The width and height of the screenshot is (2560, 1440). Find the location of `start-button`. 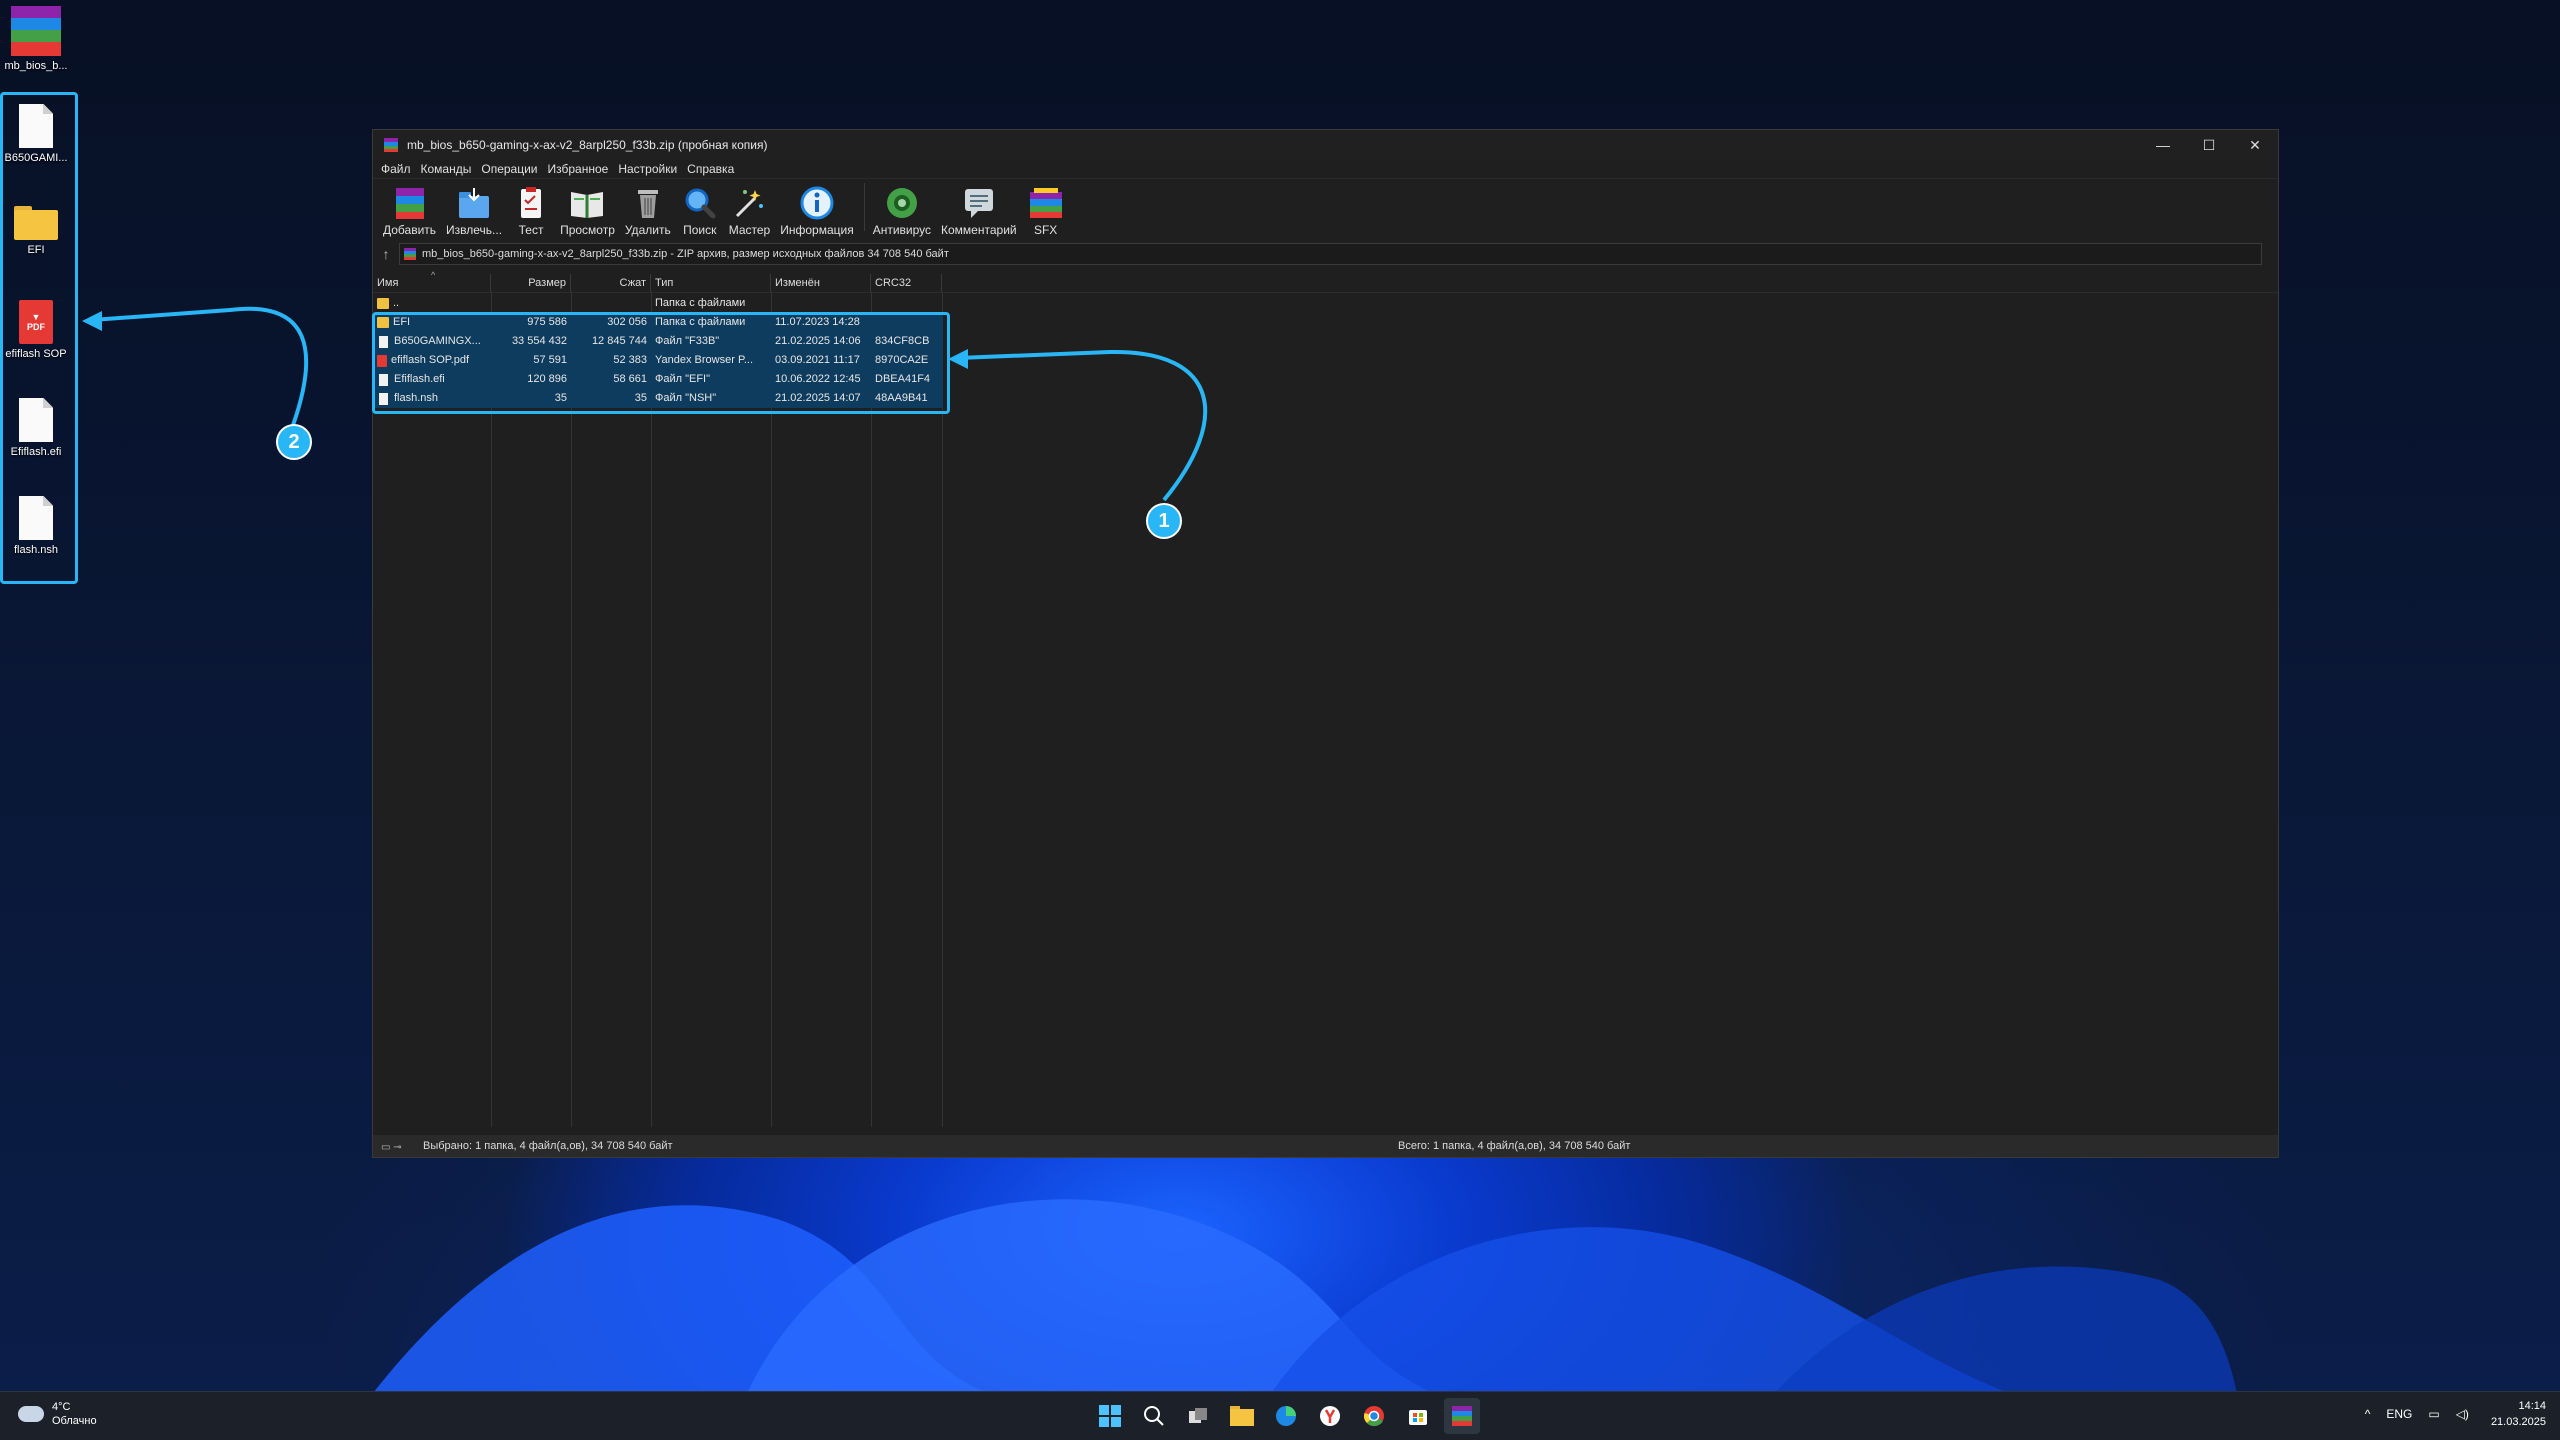

start-button is located at coordinates (1110, 1416).